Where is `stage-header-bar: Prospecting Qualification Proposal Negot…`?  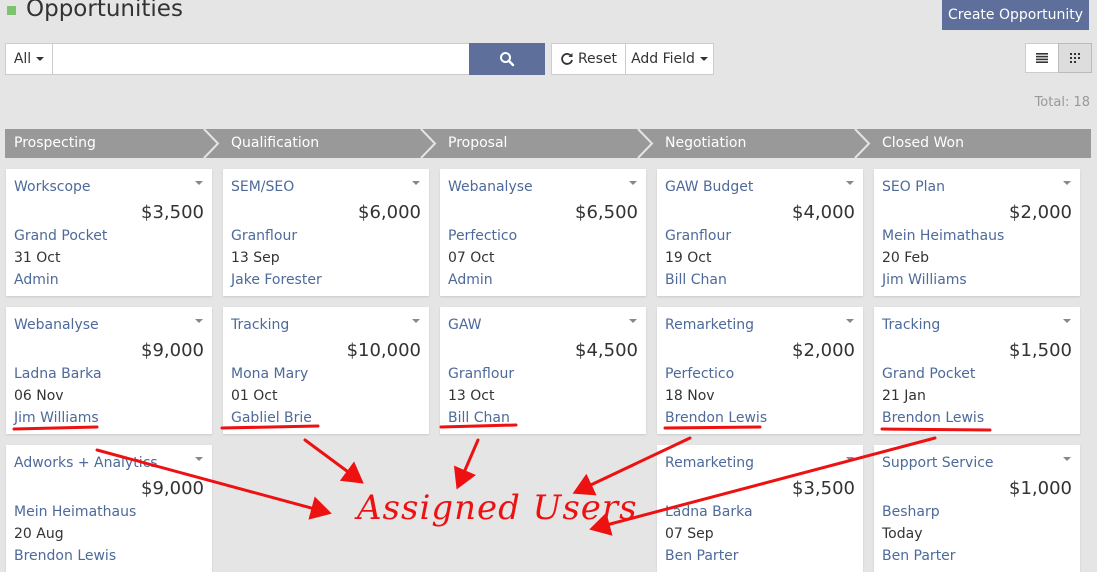
stage-header-bar: Prospecting Qualification Proposal Negot… is located at coordinates (548, 143).